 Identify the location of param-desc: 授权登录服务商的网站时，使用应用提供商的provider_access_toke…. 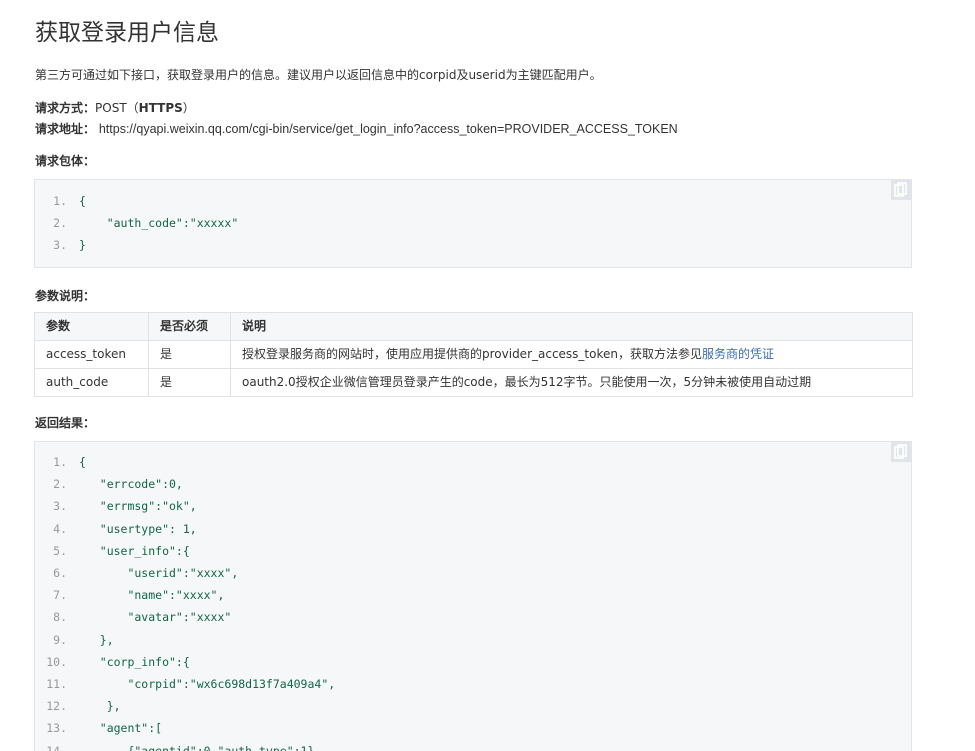
(571, 354).